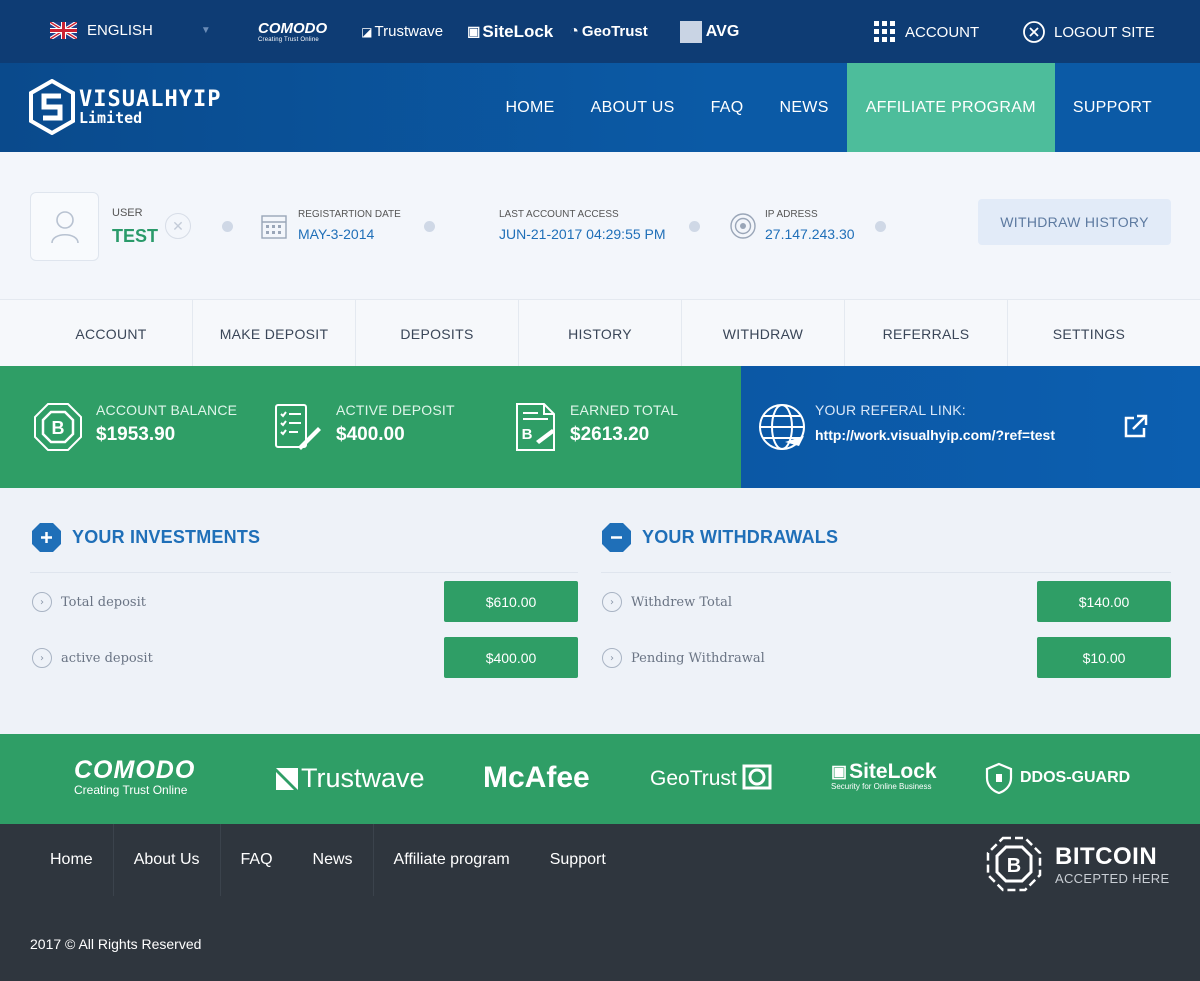  I want to click on shield-icon, so click(999, 778).